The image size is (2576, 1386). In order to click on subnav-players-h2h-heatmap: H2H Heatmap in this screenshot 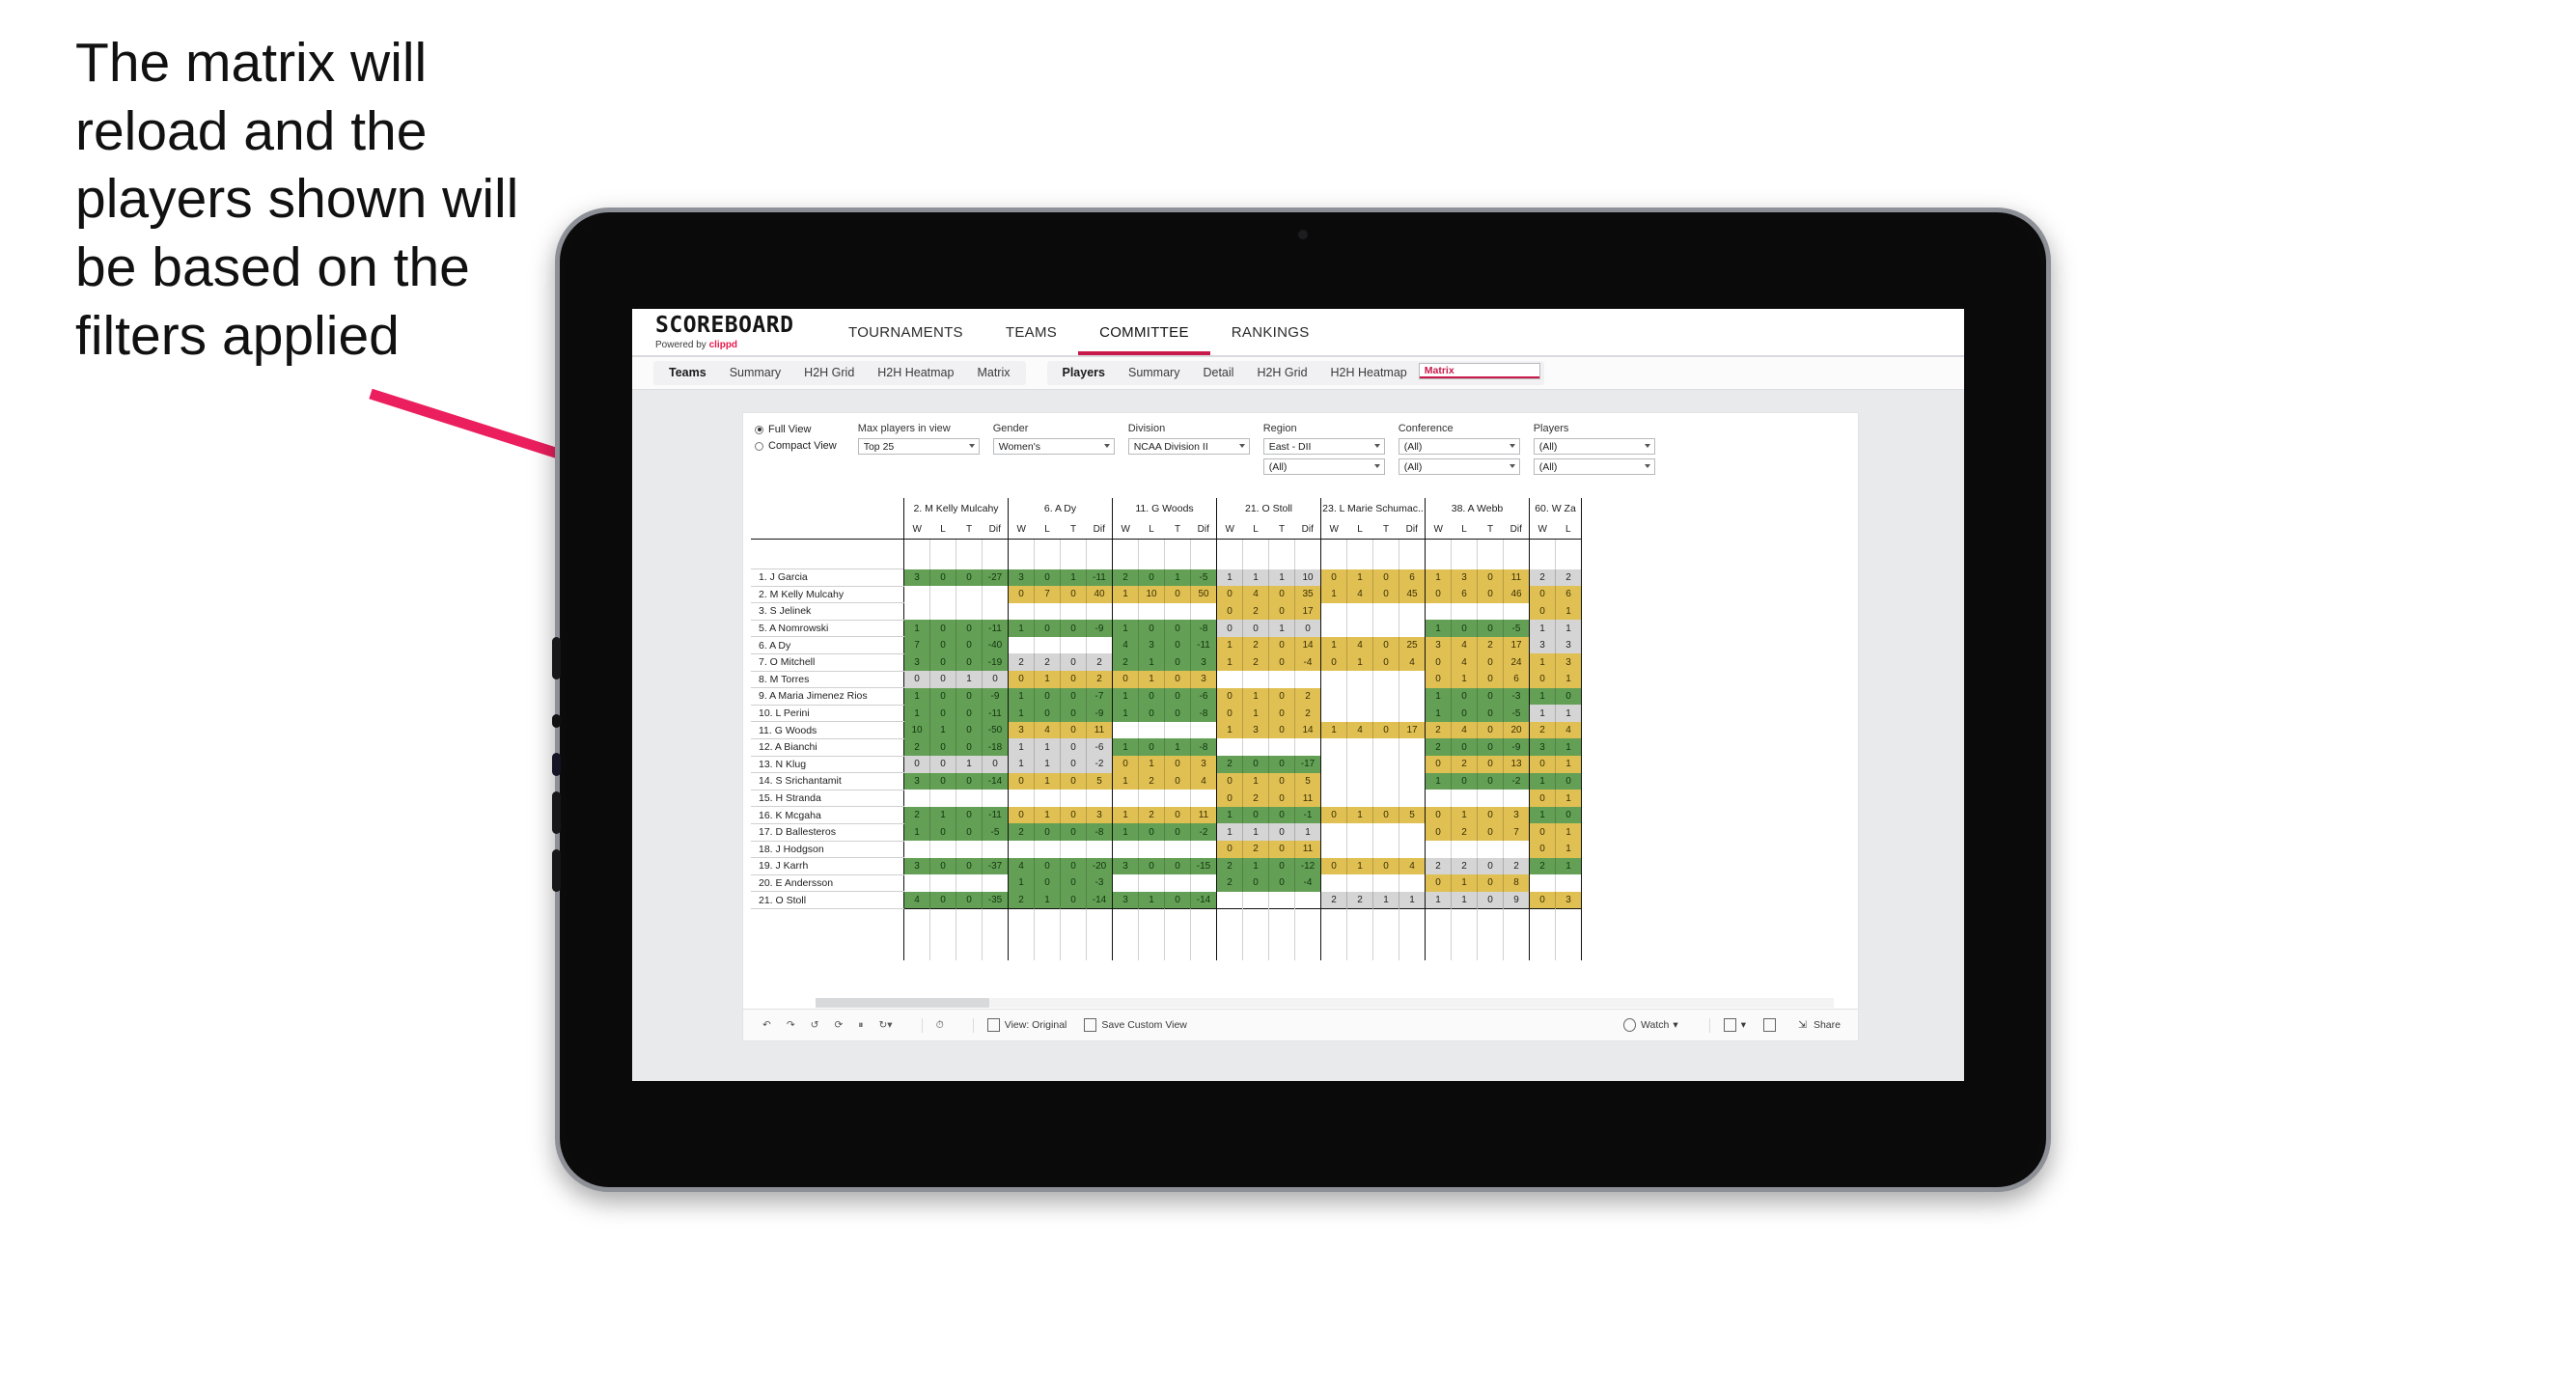, I will do `click(1369, 373)`.